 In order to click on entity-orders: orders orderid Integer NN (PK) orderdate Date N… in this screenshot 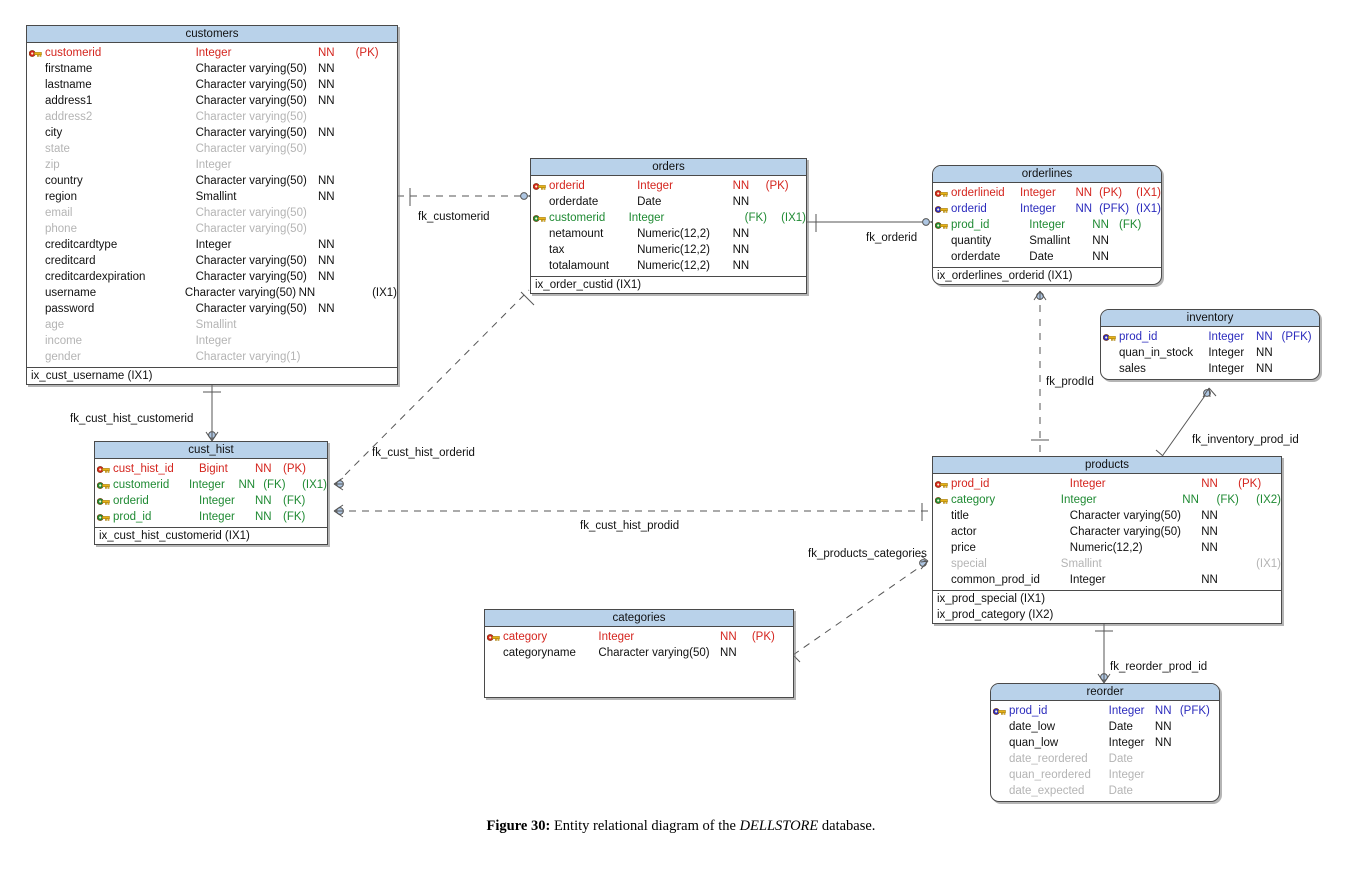, I will do `click(668, 226)`.